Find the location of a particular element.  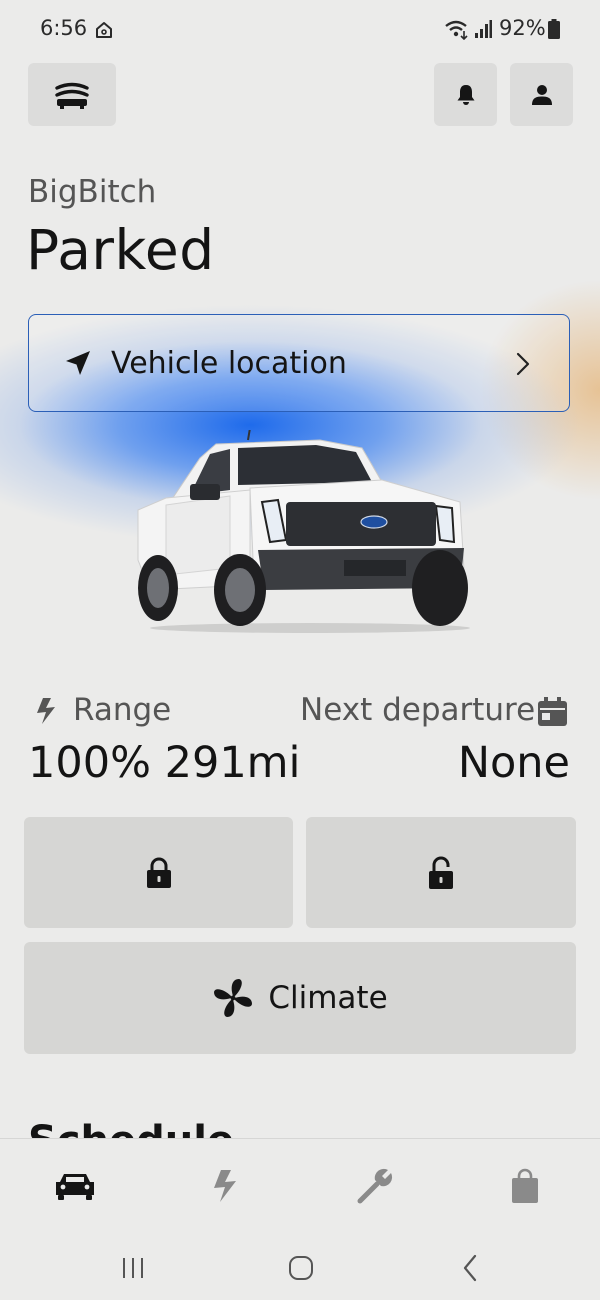

person-icon is located at coordinates (541, 94).